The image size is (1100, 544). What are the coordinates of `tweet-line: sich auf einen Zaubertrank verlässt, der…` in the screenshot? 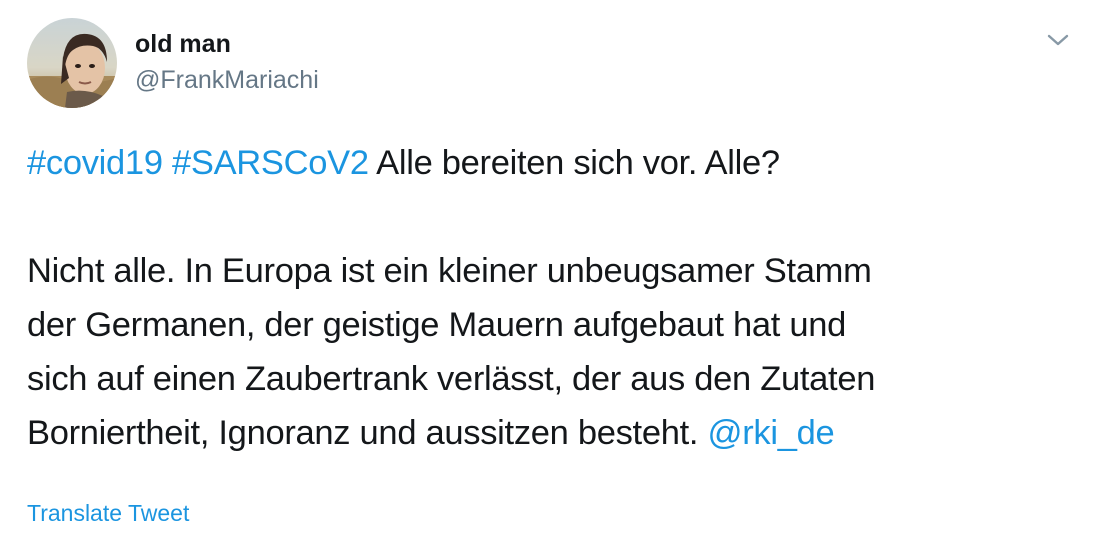 It's located at (451, 379).